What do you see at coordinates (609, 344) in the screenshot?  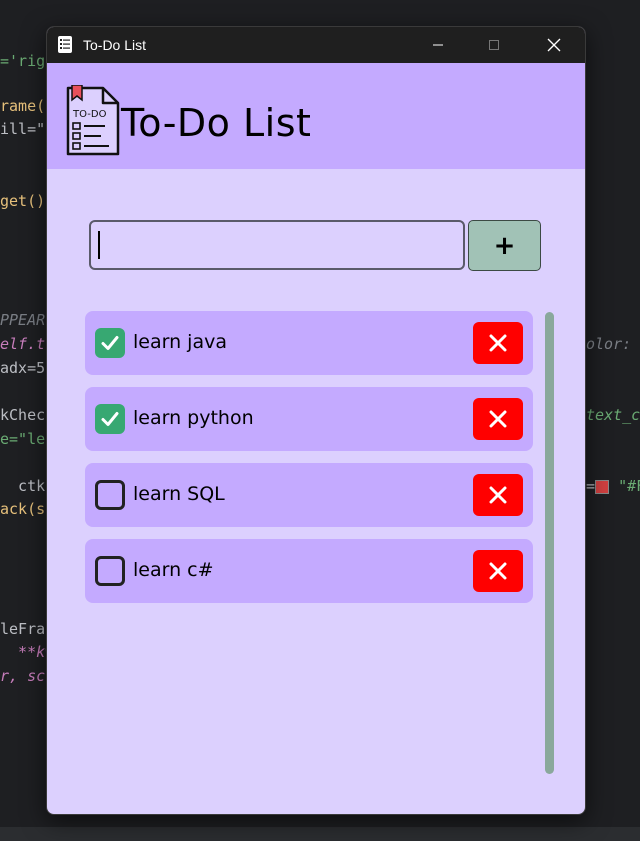 I see `code-fragment: olor: c` at bounding box center [609, 344].